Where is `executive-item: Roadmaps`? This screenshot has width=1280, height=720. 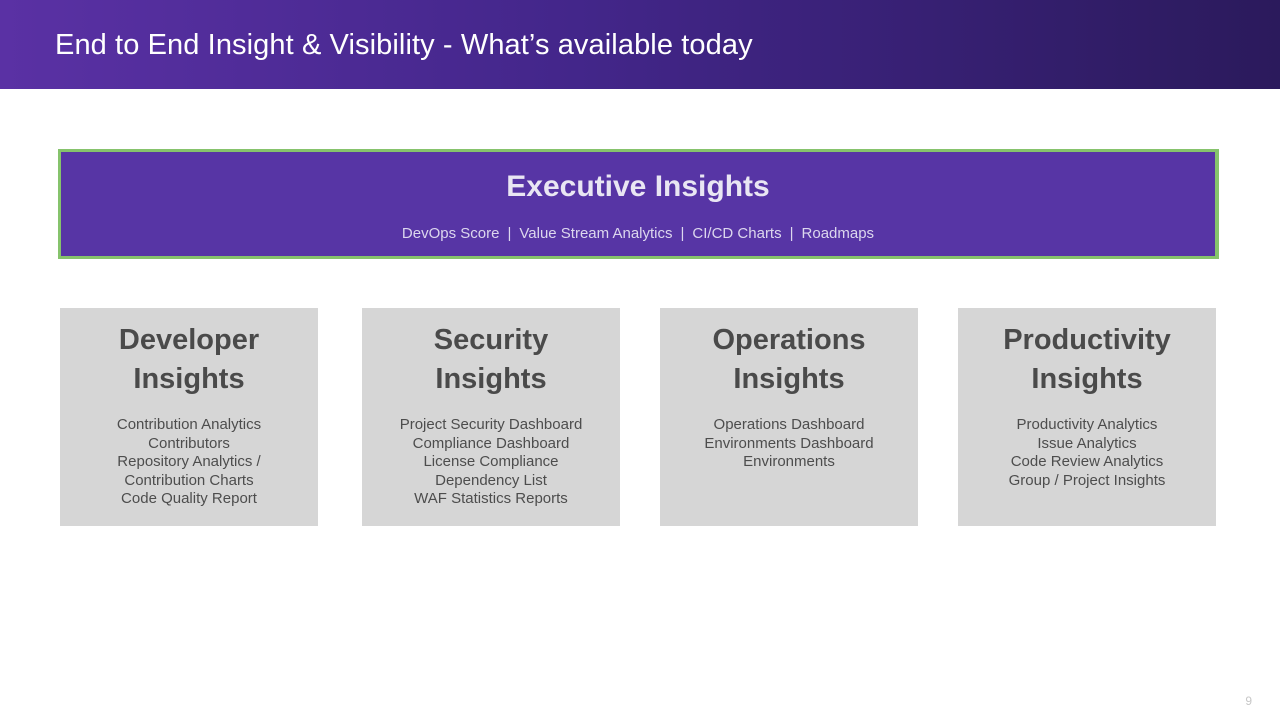 executive-item: Roadmaps is located at coordinates (838, 233).